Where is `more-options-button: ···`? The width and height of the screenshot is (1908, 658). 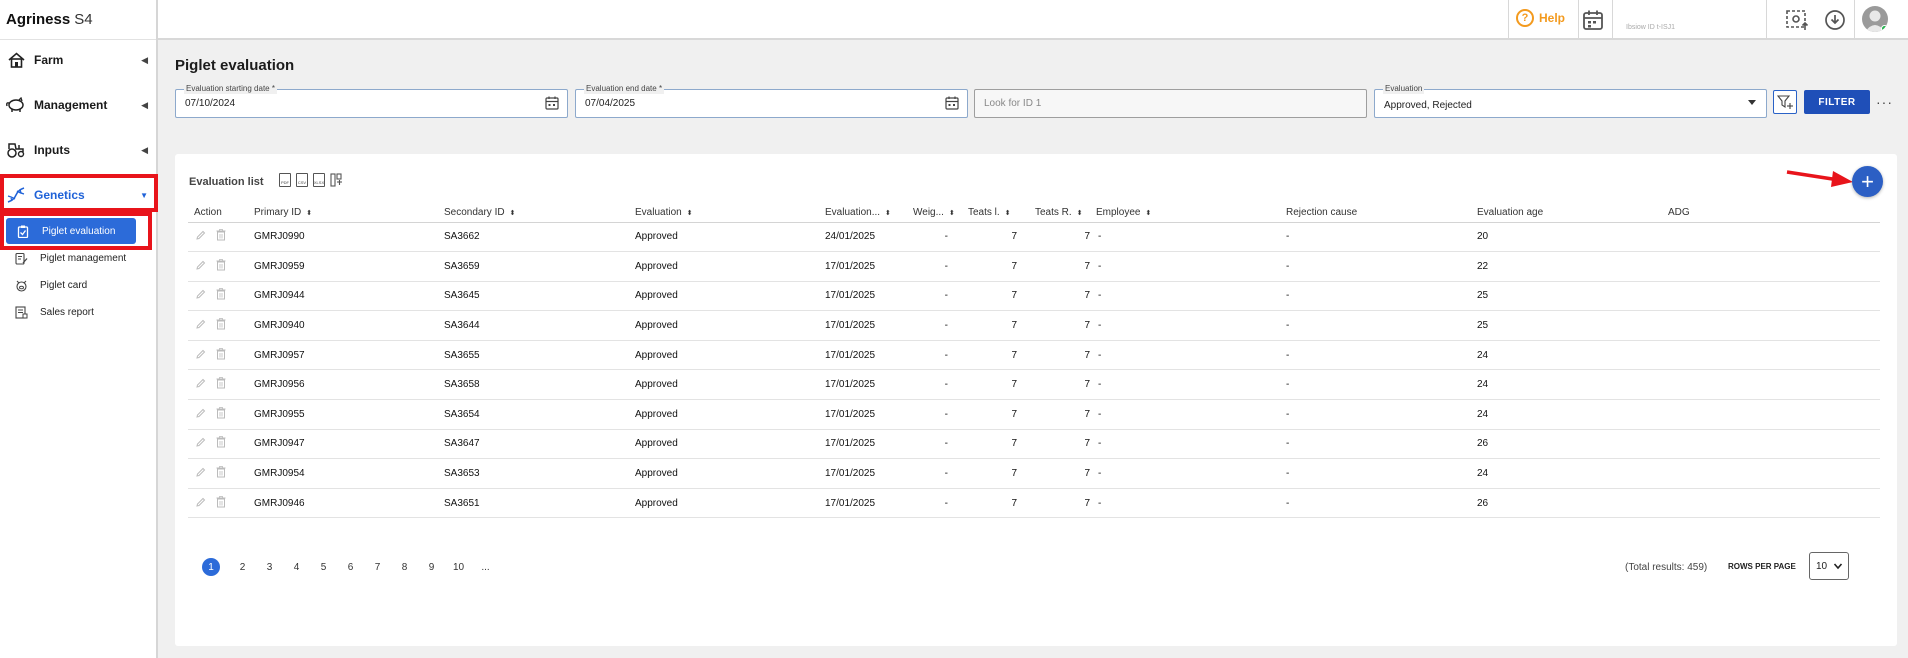
more-options-button: ··· is located at coordinates (1884, 102).